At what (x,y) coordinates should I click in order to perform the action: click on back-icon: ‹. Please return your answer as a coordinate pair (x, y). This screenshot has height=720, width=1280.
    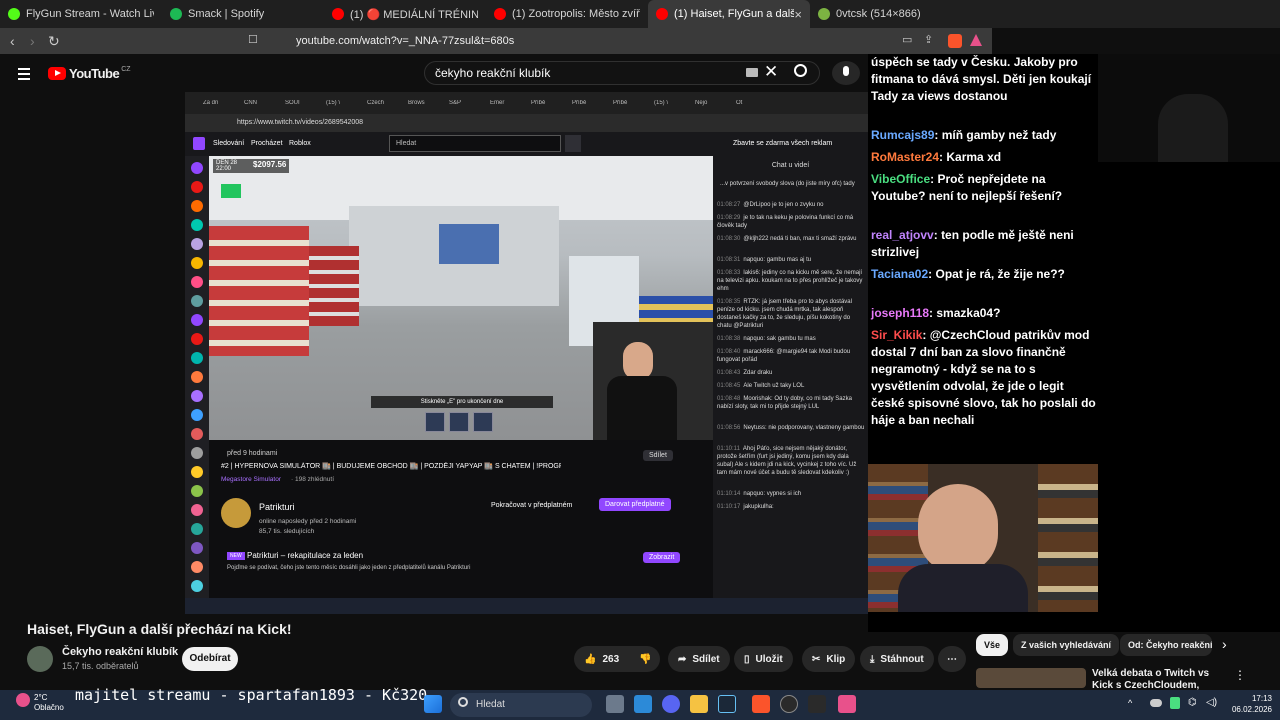
    Looking at the image, I should click on (12, 41).